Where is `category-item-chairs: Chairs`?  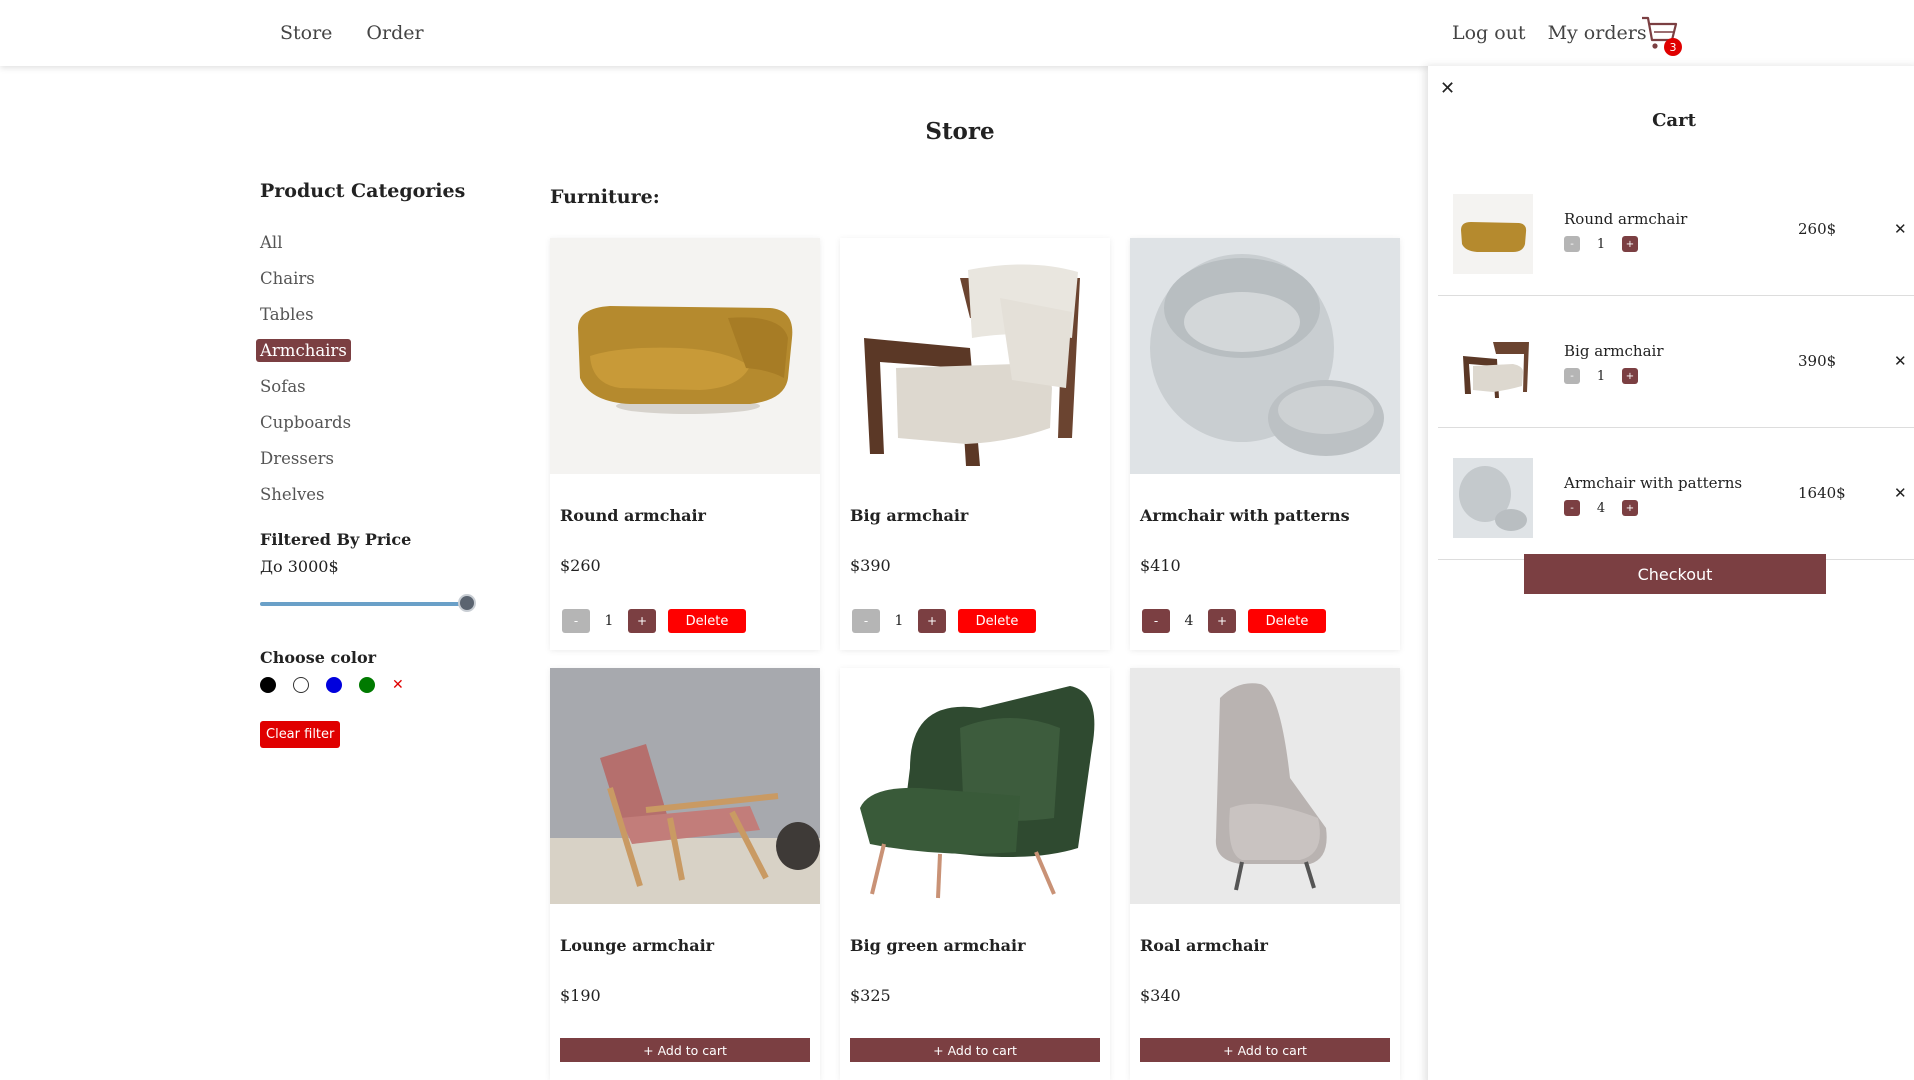 category-item-chairs: Chairs is located at coordinates (380, 278).